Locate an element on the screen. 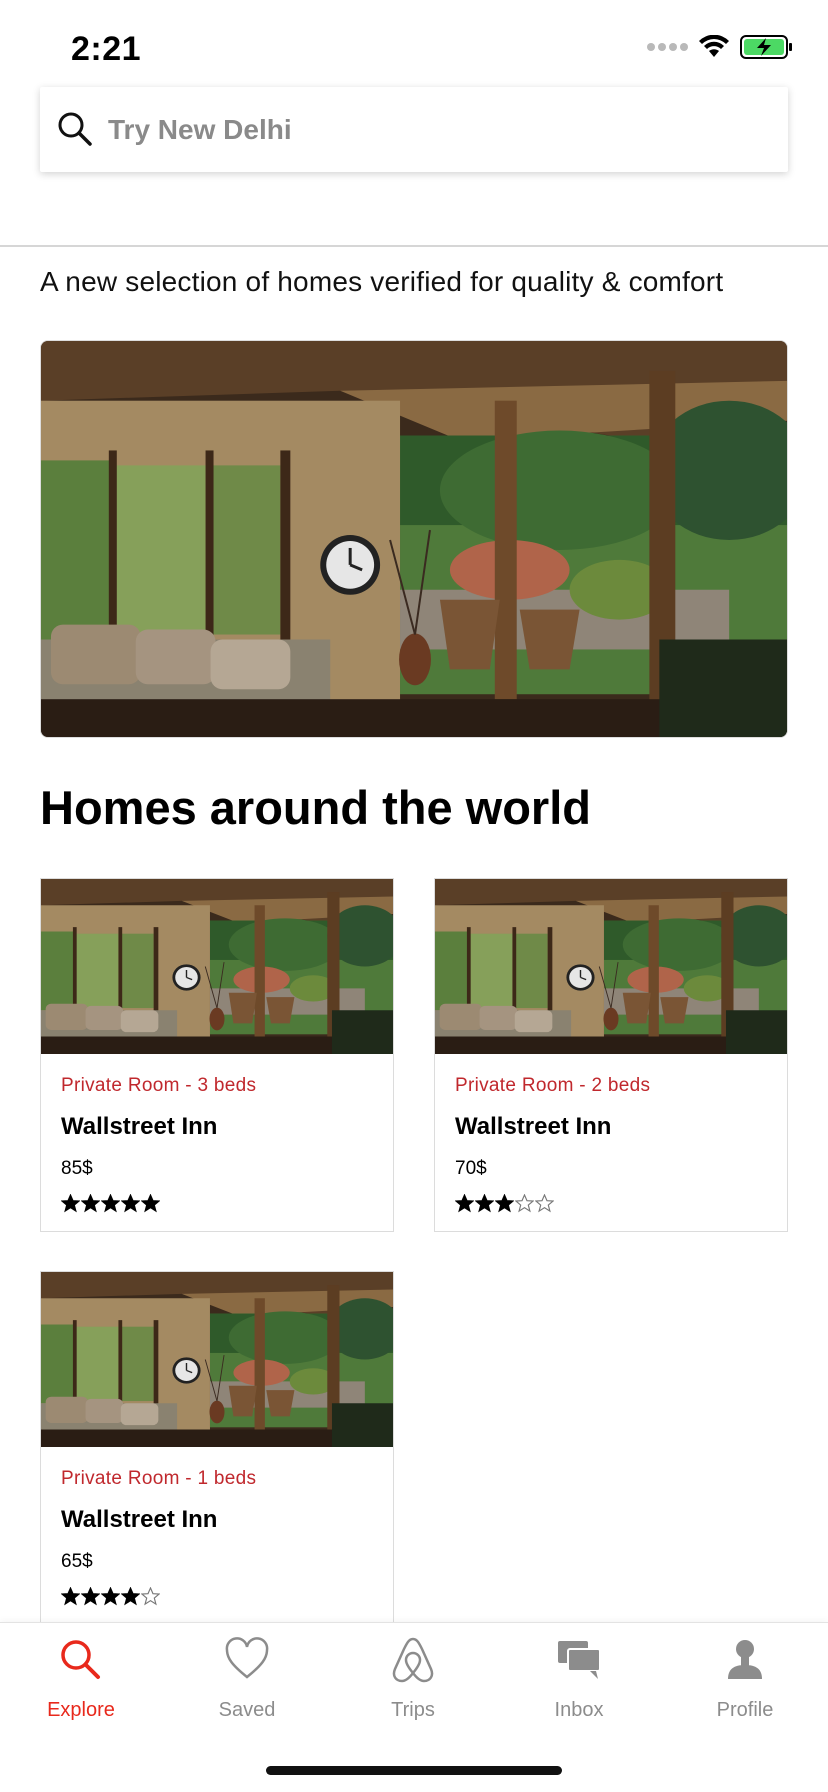  listing-card: Private Room - 3 beds Wallstreet Inn 85$ is located at coordinates (217, 1055).